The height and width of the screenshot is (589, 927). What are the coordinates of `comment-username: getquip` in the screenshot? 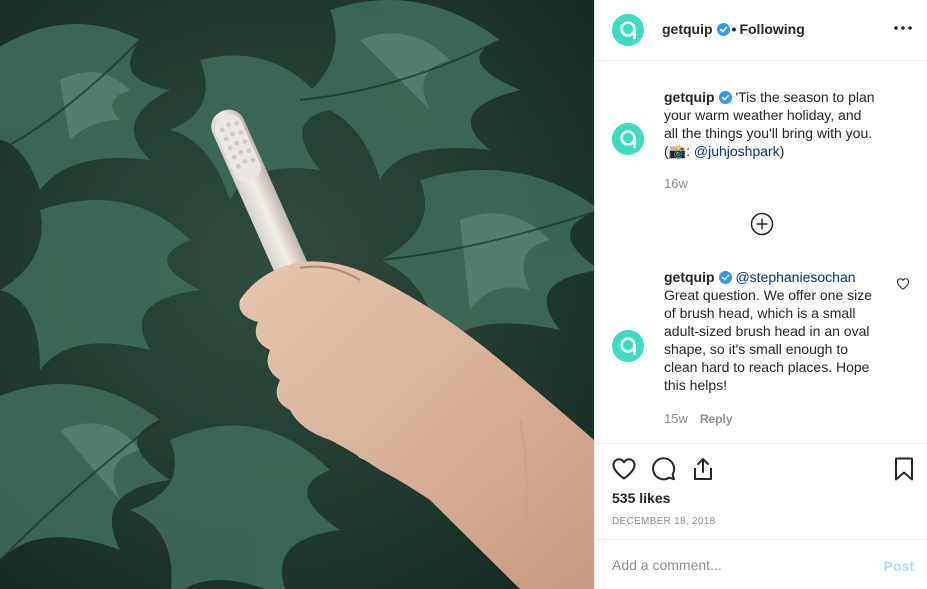 It's located at (689, 277).